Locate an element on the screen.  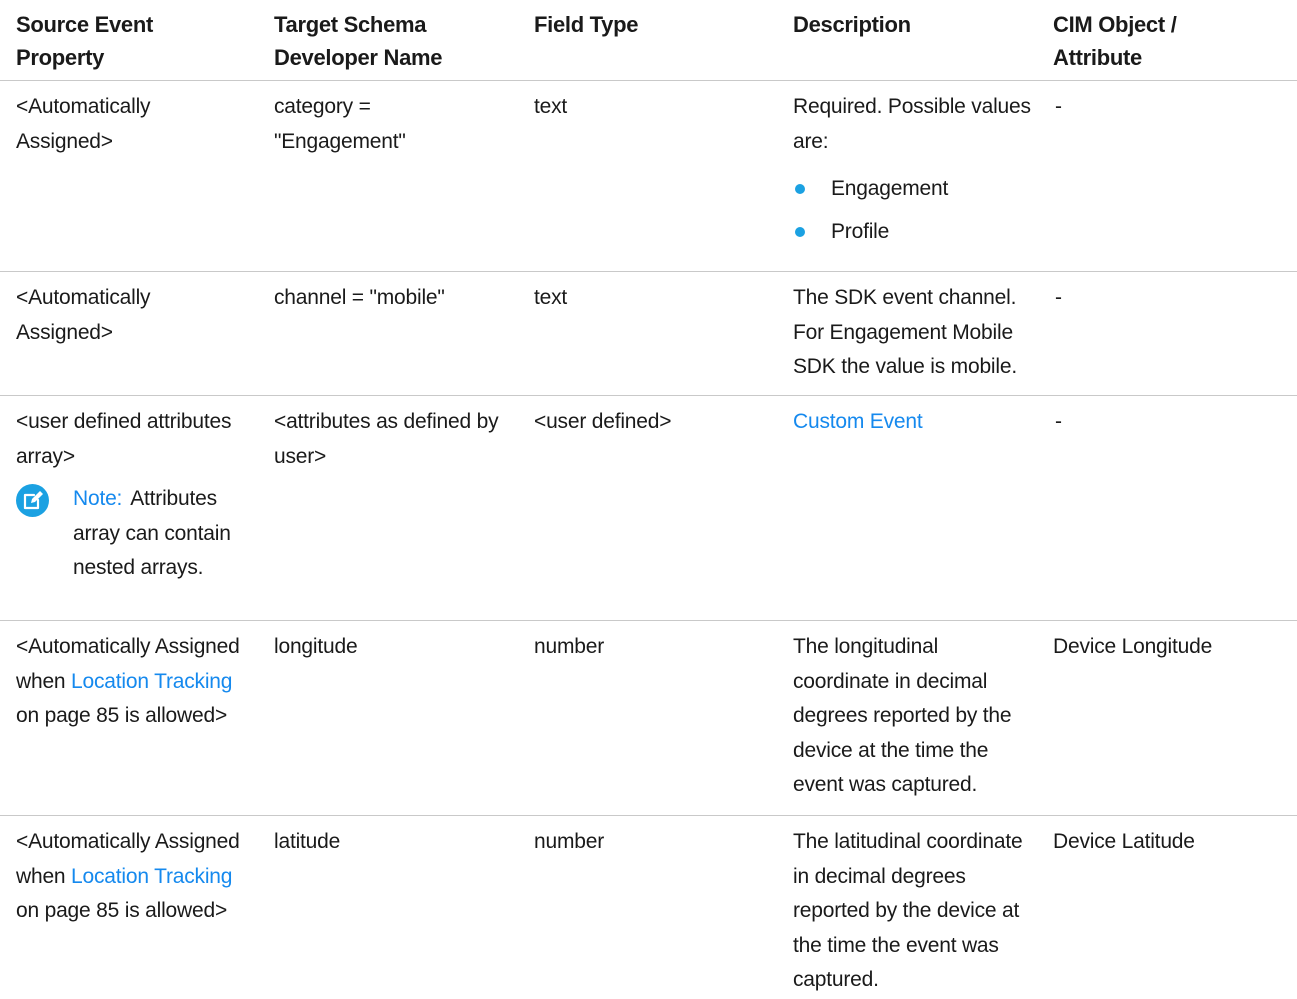
header-field-type: Field Type is located at coordinates (586, 24).